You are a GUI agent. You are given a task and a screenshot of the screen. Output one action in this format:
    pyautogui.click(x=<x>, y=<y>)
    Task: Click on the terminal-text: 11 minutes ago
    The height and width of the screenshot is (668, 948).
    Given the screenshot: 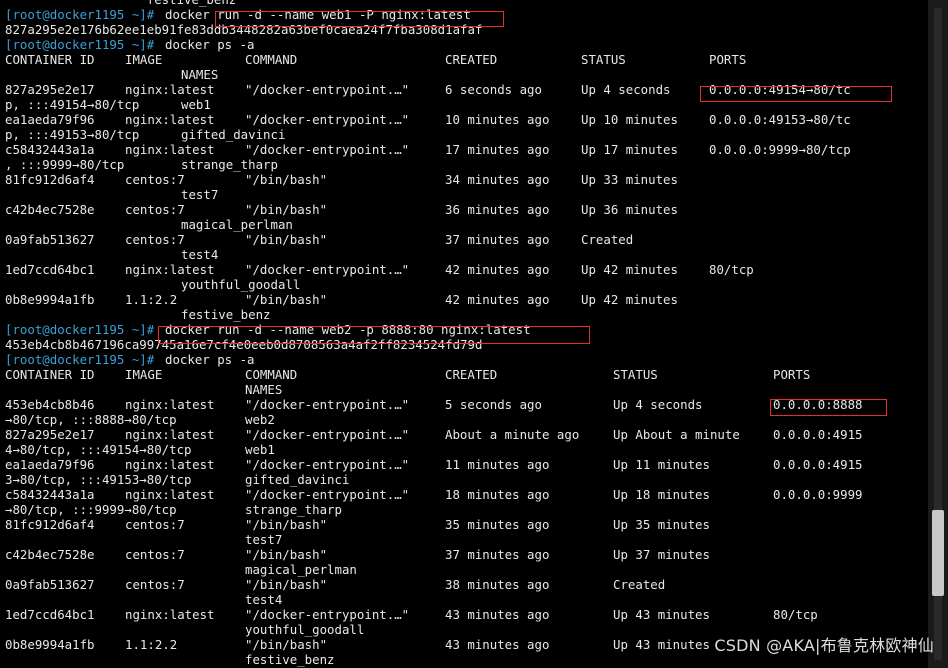 What is the action you would take?
    pyautogui.click(x=497, y=464)
    